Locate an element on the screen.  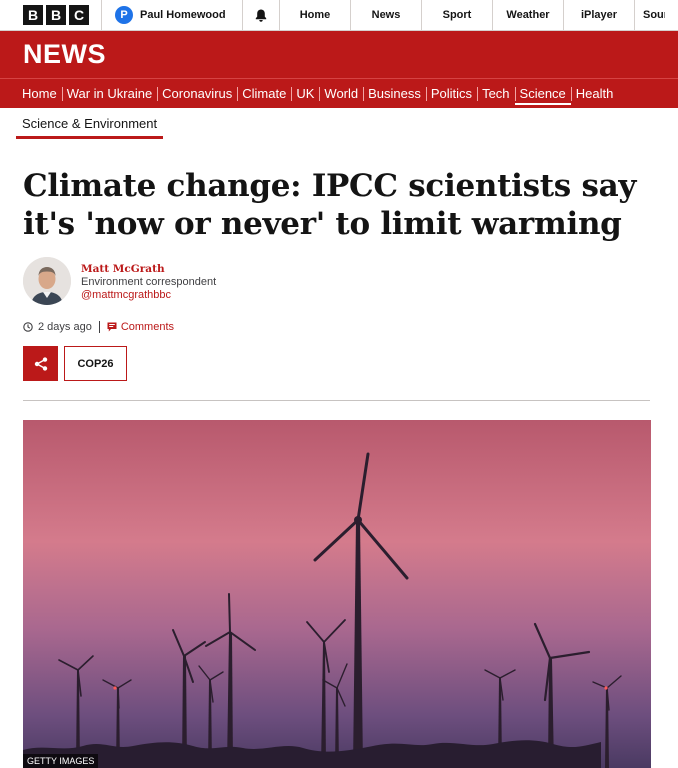
bbc-logo: B B C is located at coordinates (51, 15).